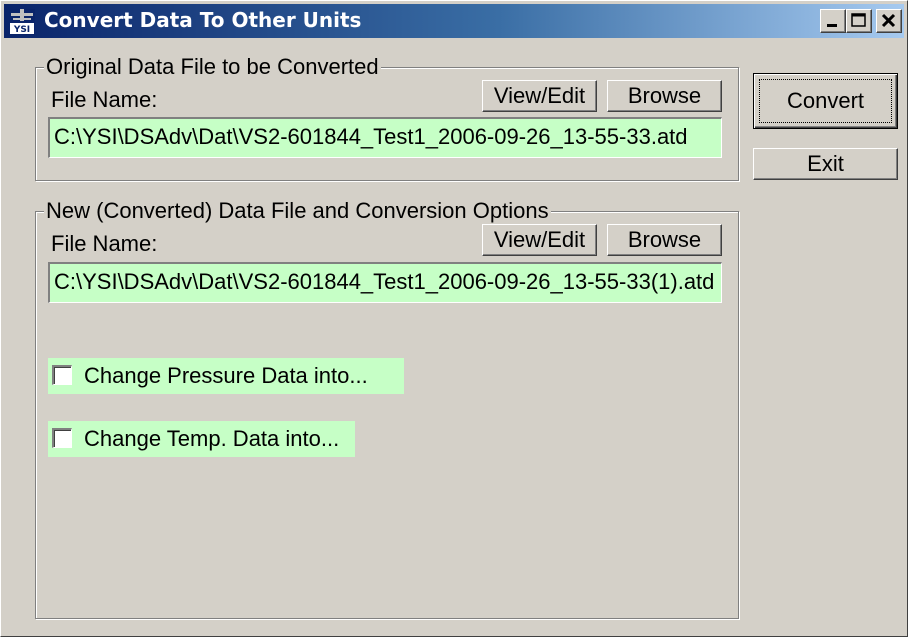  I want to click on app-icon-label: YSI, so click(21, 30).